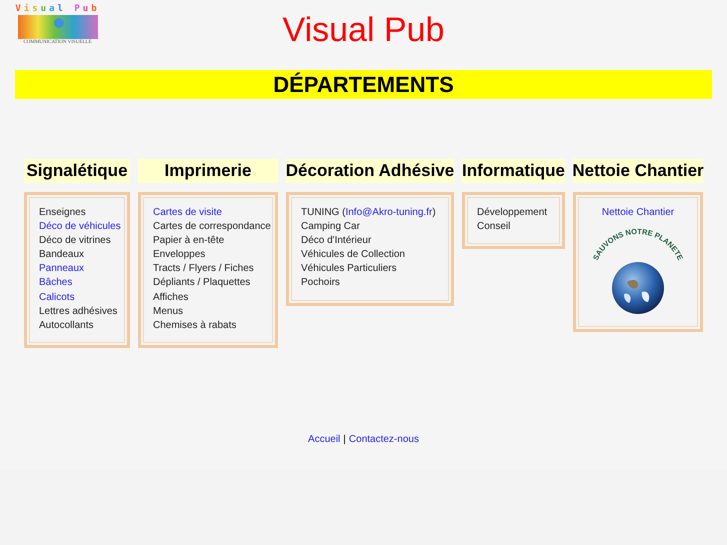 The image size is (727, 545). I want to click on globe-icon, so click(638, 288).